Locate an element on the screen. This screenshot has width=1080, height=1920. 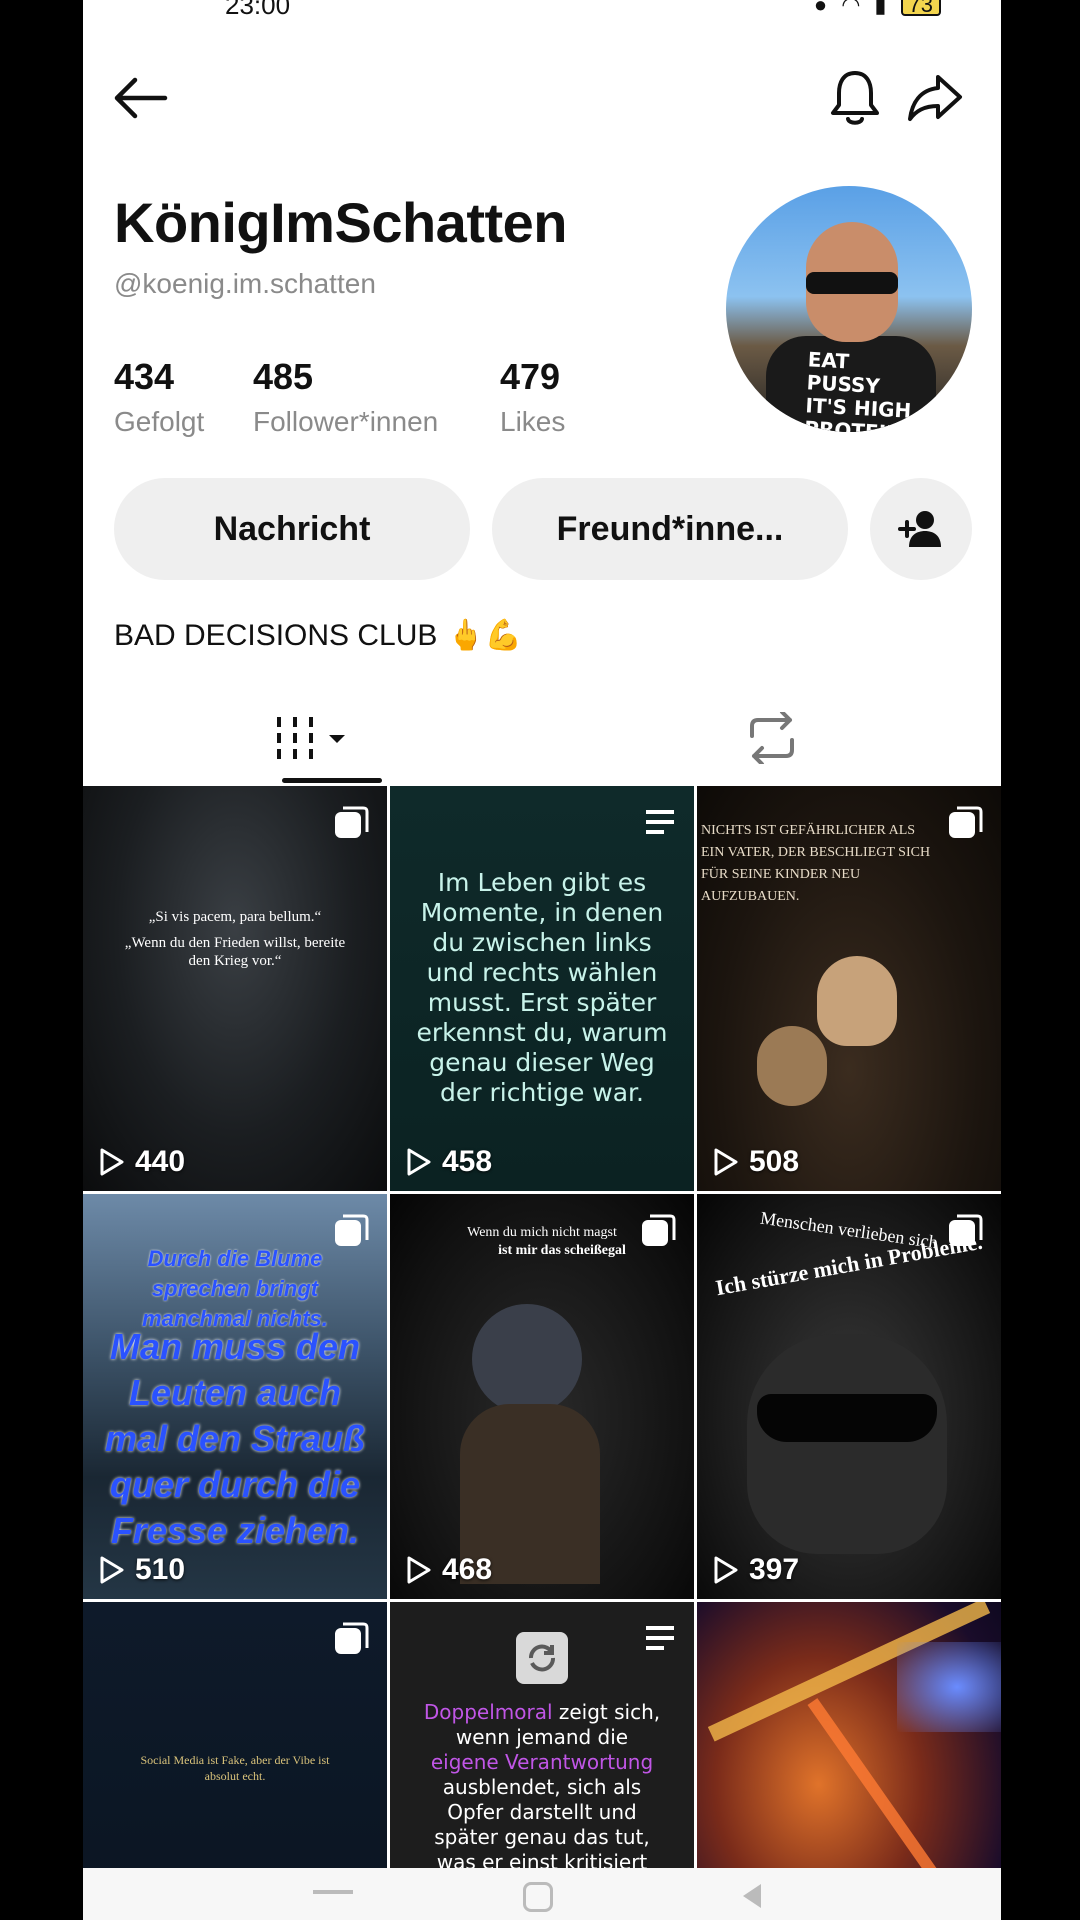
profile-tabs is located at coordinates (542, 738).